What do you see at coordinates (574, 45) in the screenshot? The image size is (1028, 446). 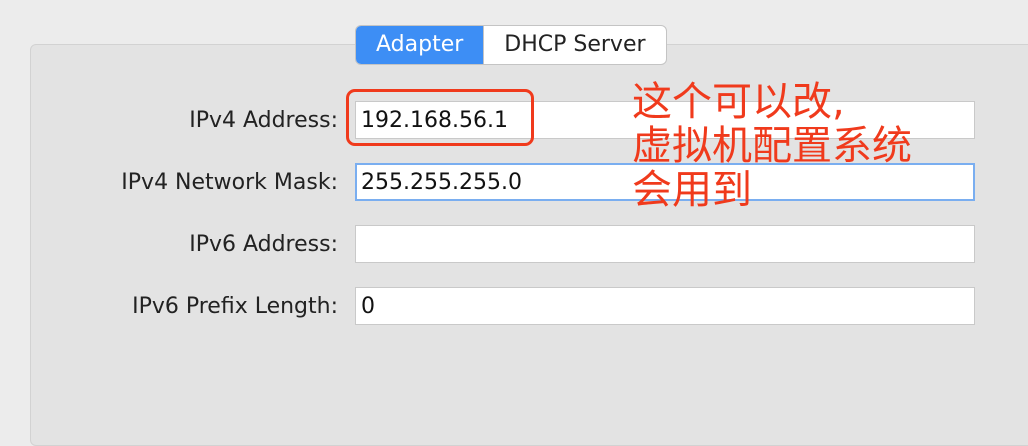 I see `tab-dhcp-server: DHCP Server` at bounding box center [574, 45].